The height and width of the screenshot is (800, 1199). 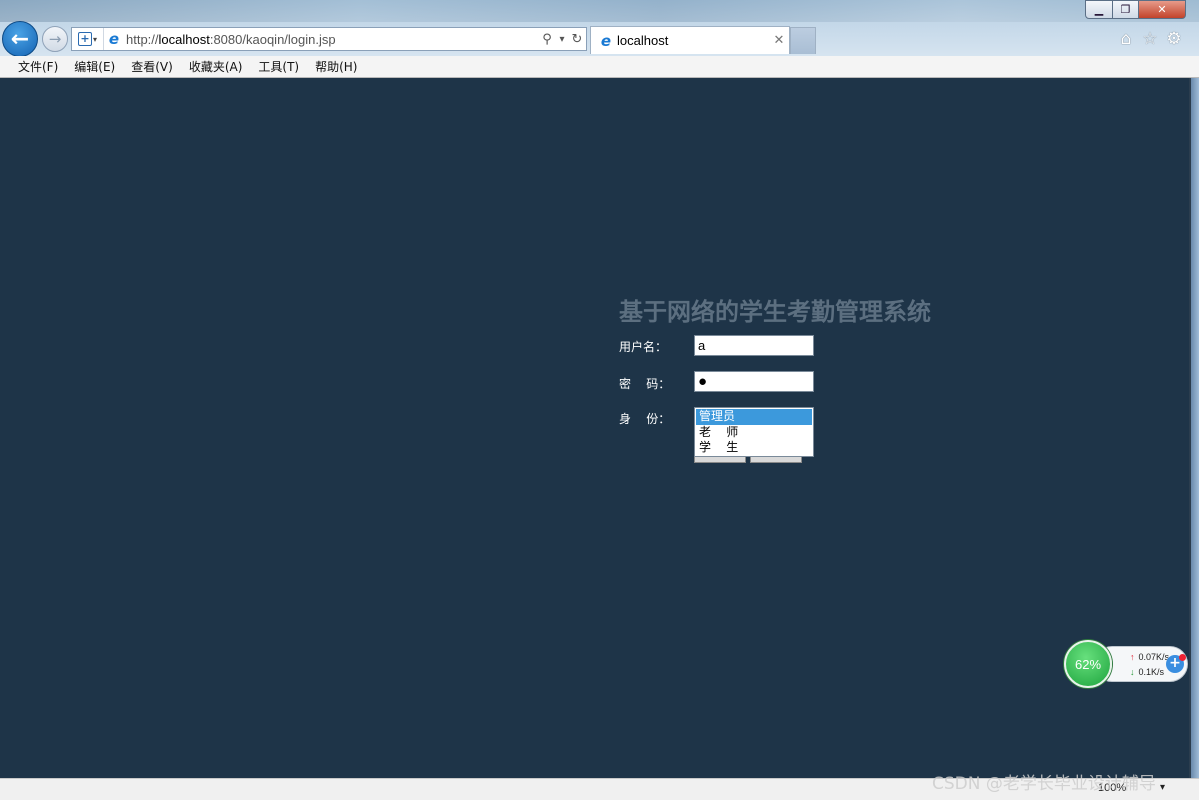 What do you see at coordinates (336, 66) in the screenshot?
I see `menu-help: 帮助(H)` at bounding box center [336, 66].